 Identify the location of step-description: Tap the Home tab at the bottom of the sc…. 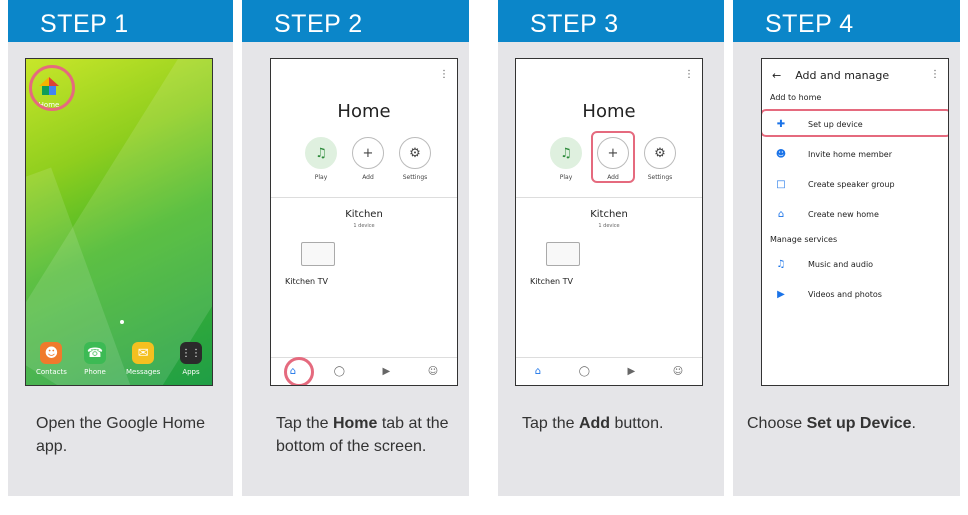
(362, 435).